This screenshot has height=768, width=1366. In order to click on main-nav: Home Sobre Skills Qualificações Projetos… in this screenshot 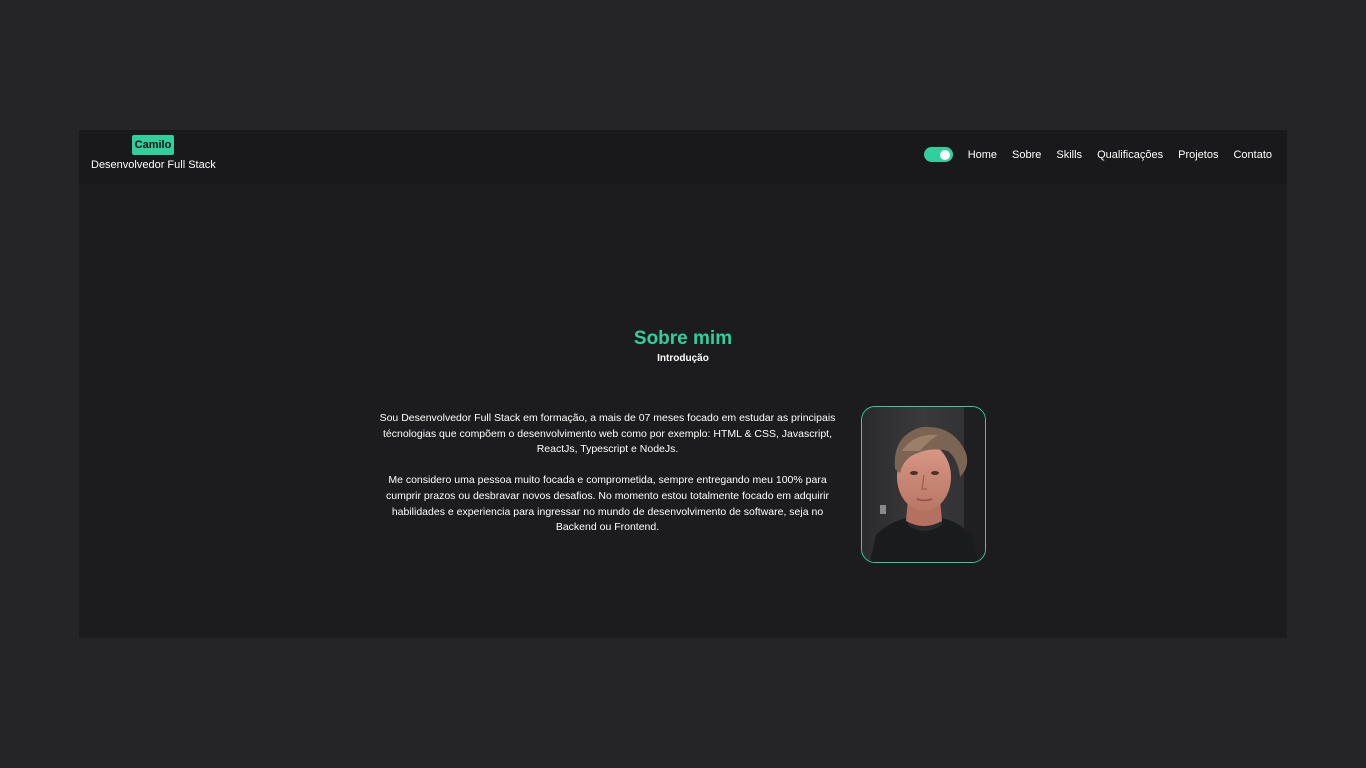, I will do `click(1097, 154)`.